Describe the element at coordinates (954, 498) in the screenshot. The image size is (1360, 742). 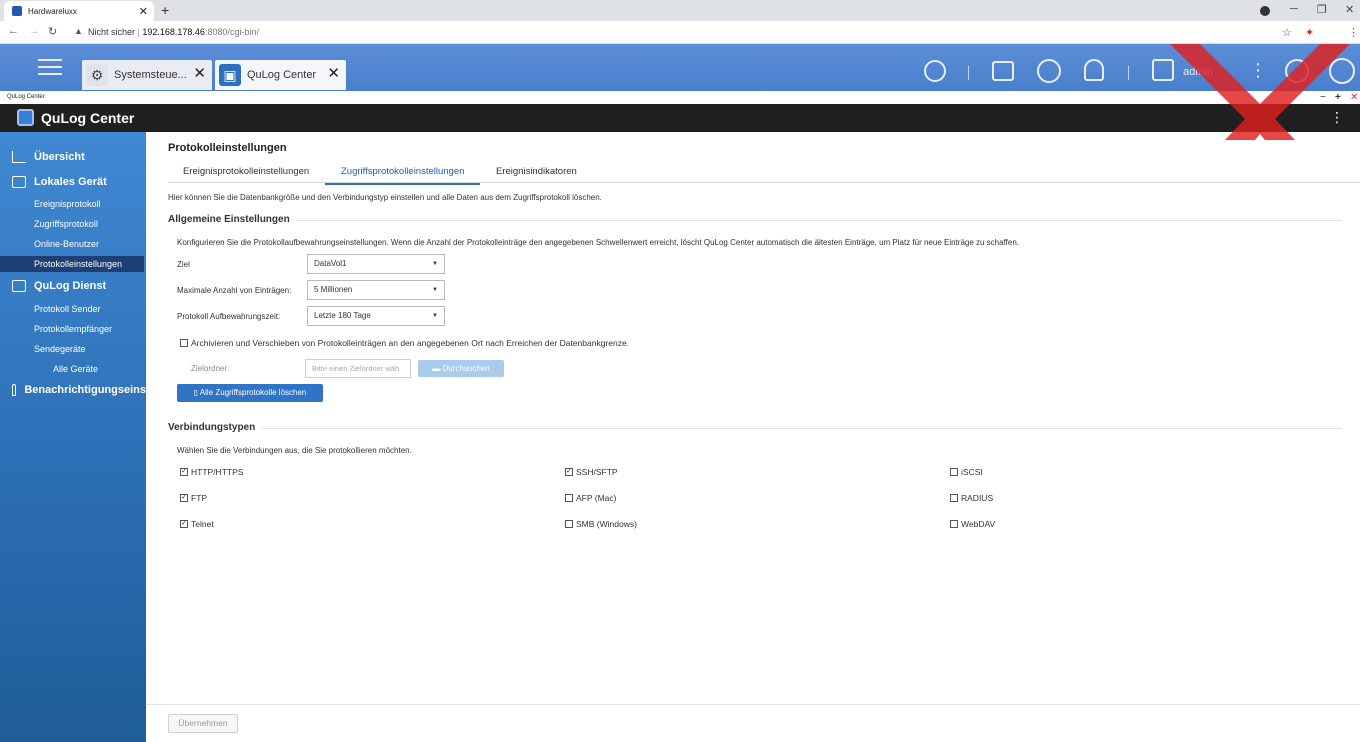
I see `checkbox-radius` at that location.